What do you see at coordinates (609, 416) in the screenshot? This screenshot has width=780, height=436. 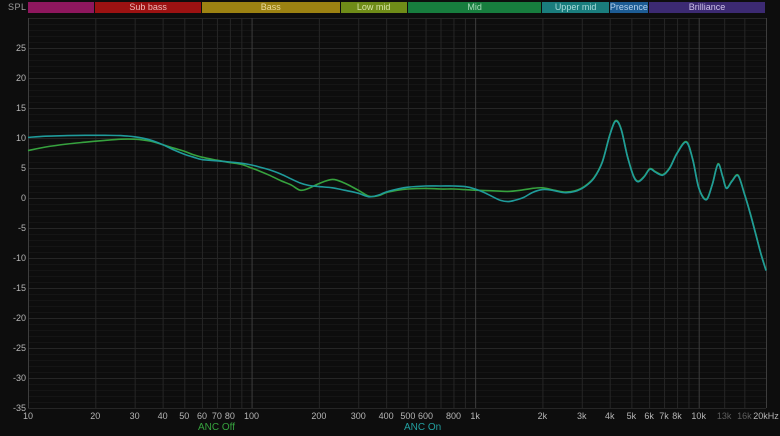 I see `x-tick-label: 4k` at bounding box center [609, 416].